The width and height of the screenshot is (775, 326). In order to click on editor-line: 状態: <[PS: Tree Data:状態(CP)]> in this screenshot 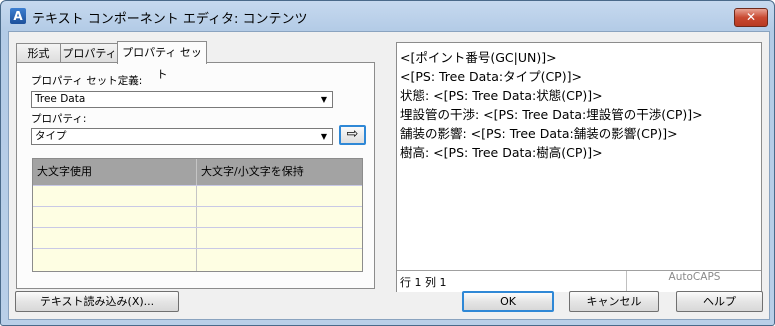, I will do `click(501, 94)`.